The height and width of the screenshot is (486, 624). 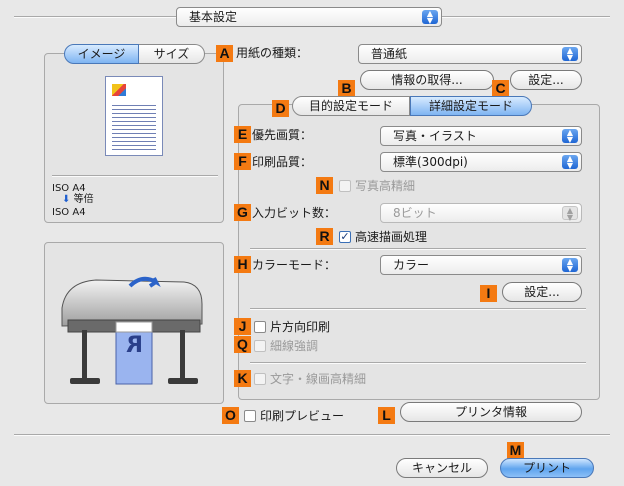 I want to click on photo-fine-checkbox, so click(x=345, y=186).